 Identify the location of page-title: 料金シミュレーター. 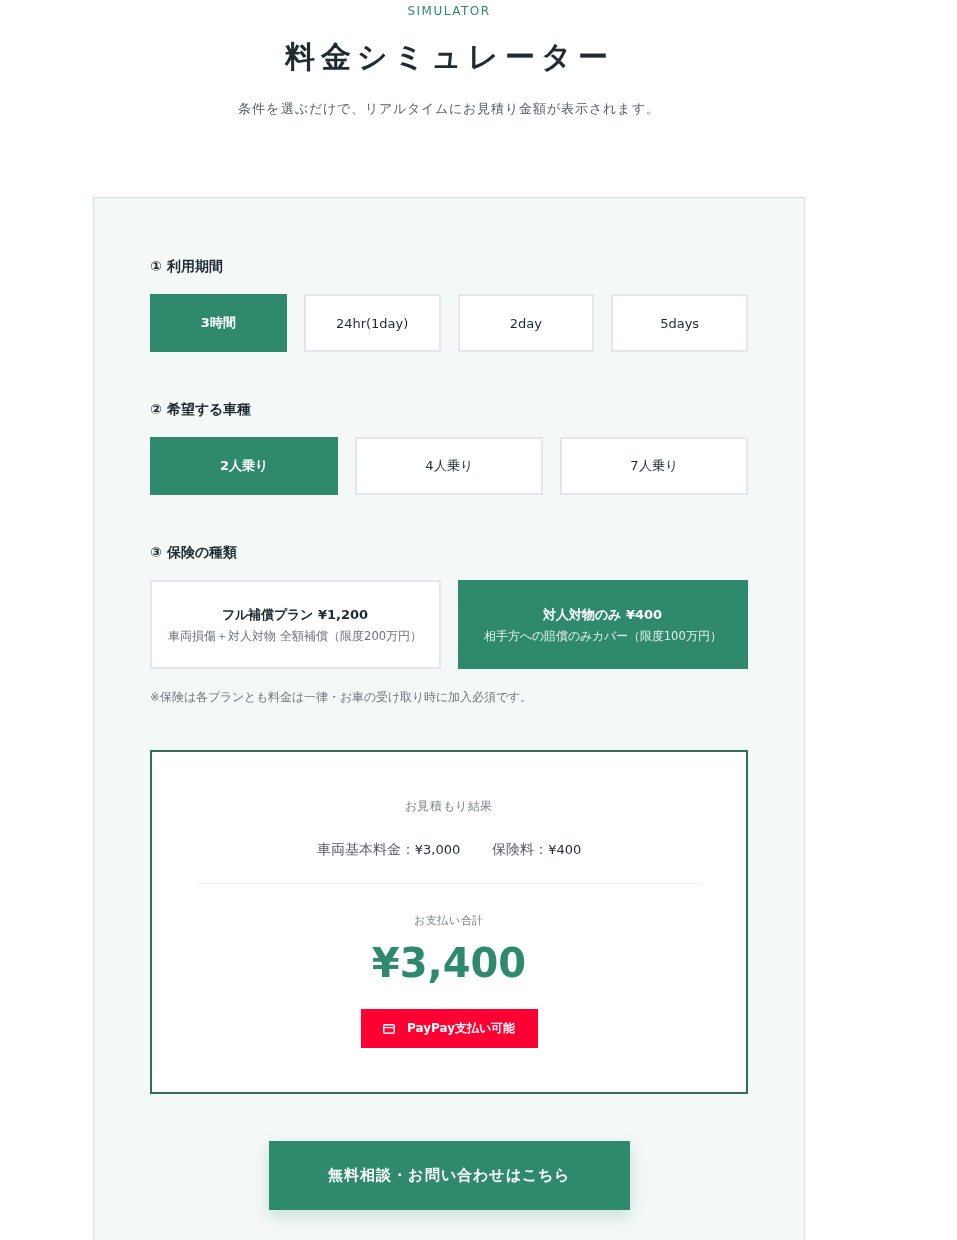
(449, 57).